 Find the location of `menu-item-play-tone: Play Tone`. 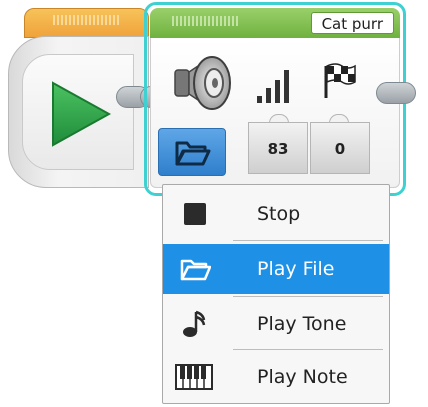

menu-item-play-tone: Play Tone is located at coordinates (276, 324).